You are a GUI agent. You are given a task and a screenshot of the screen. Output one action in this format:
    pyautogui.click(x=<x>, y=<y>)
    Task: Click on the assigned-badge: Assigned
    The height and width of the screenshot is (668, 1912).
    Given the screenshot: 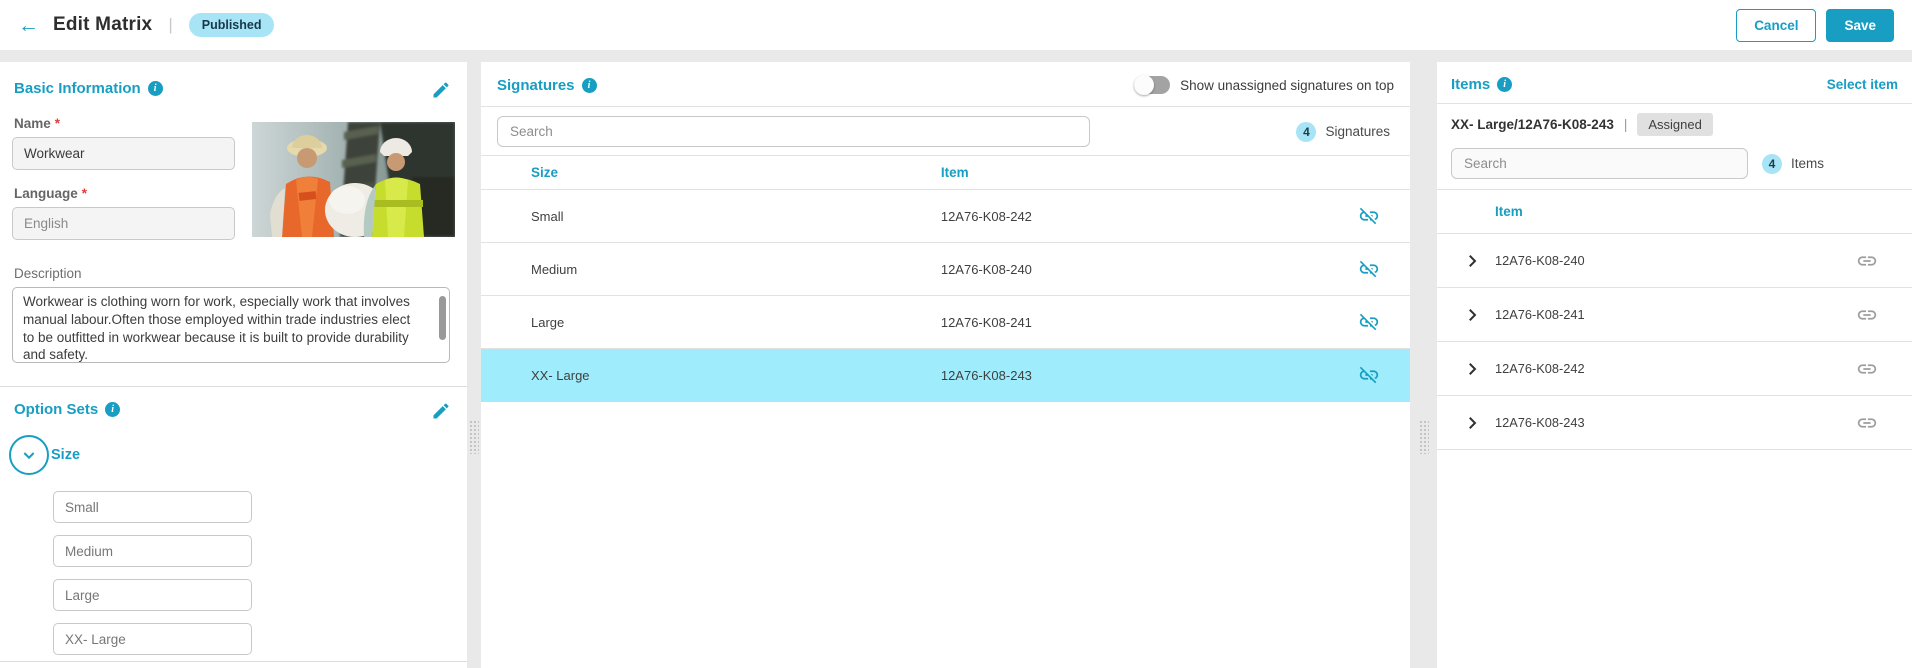 What is the action you would take?
    pyautogui.click(x=1675, y=124)
    